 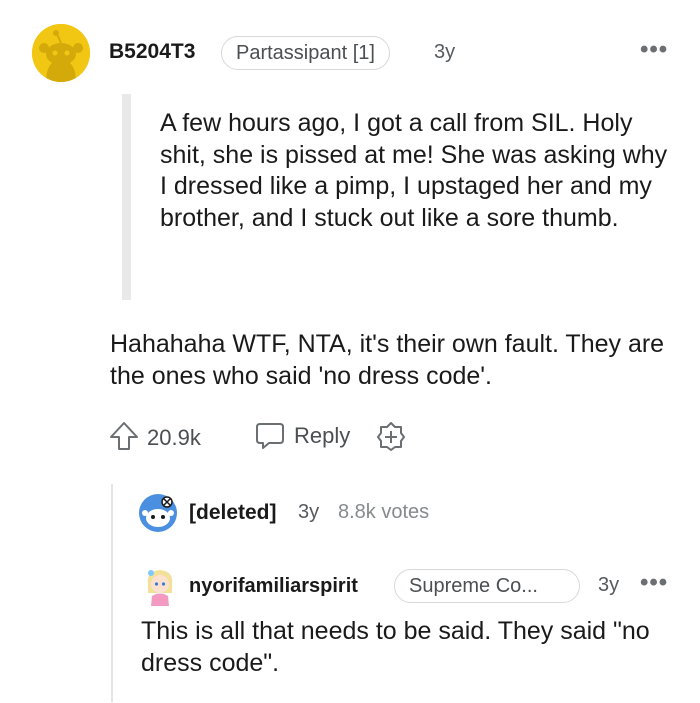 I want to click on reply-button: Reply, so click(x=322, y=436).